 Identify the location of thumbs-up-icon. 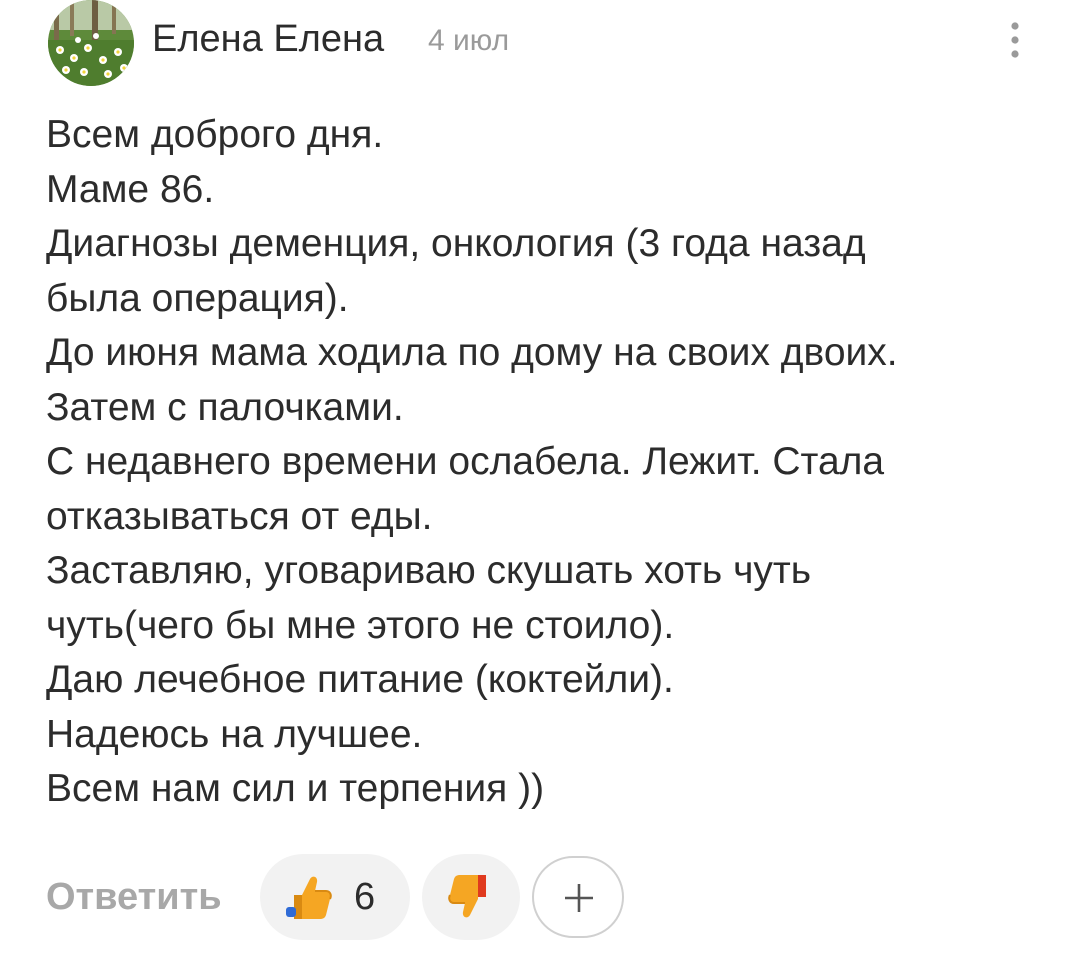
(309, 897).